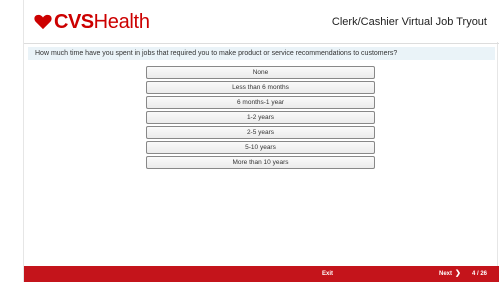  I want to click on page-title: Clerk/Cashier Virtual Job Tryout, so click(409, 22).